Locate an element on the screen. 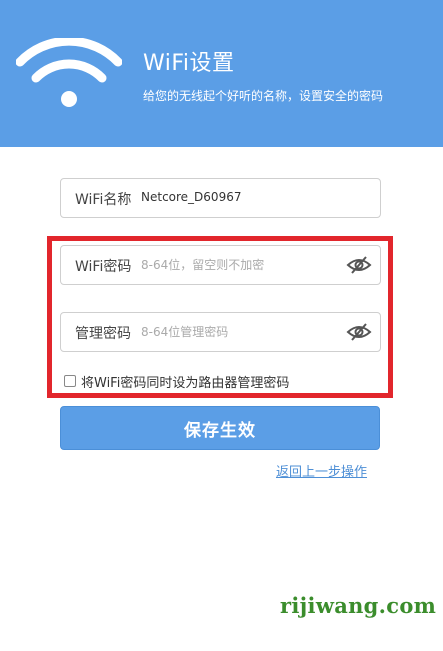 The width and height of the screenshot is (443, 651). save-button: 保存生效 is located at coordinates (220, 428).